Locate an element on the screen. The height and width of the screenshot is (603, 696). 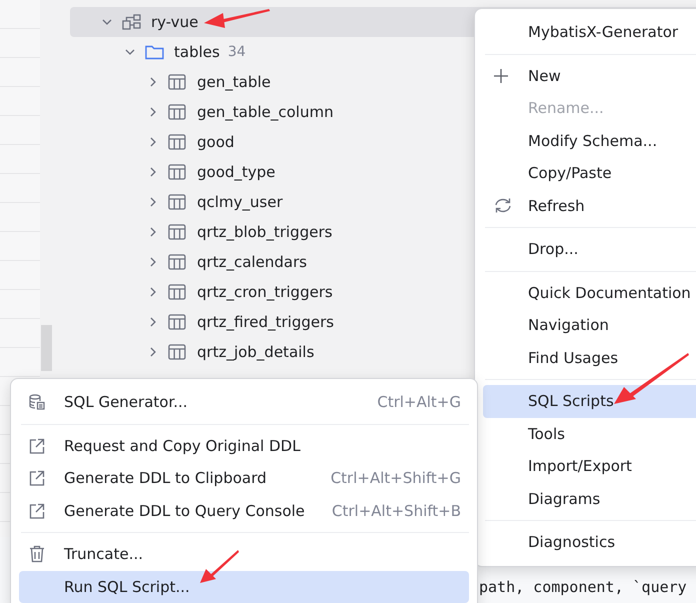
code-text: path, component, `query is located at coordinates (583, 587).